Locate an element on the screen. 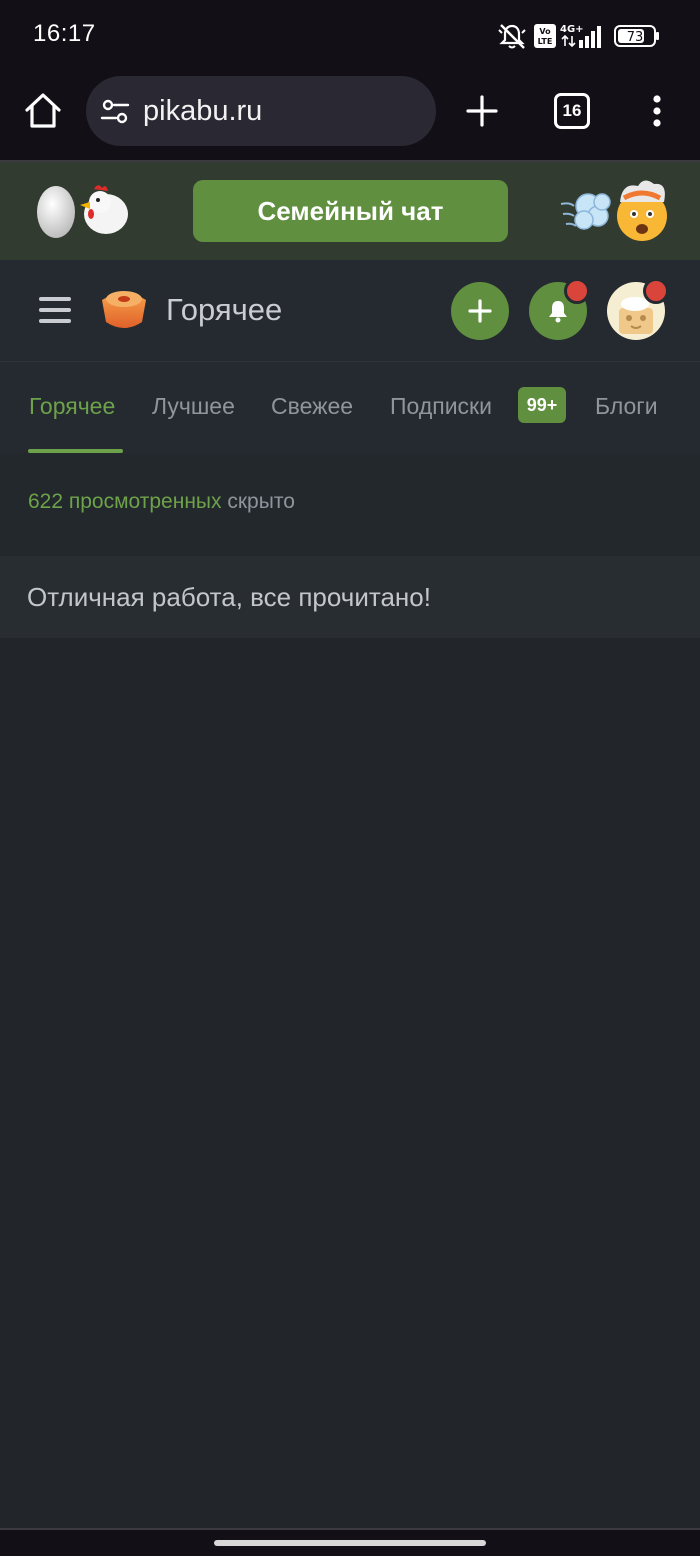 Image resolution: width=700 pixels, height=1556 pixels. all-read-message: Отличная работа, все прочитано! is located at coordinates (229, 597).